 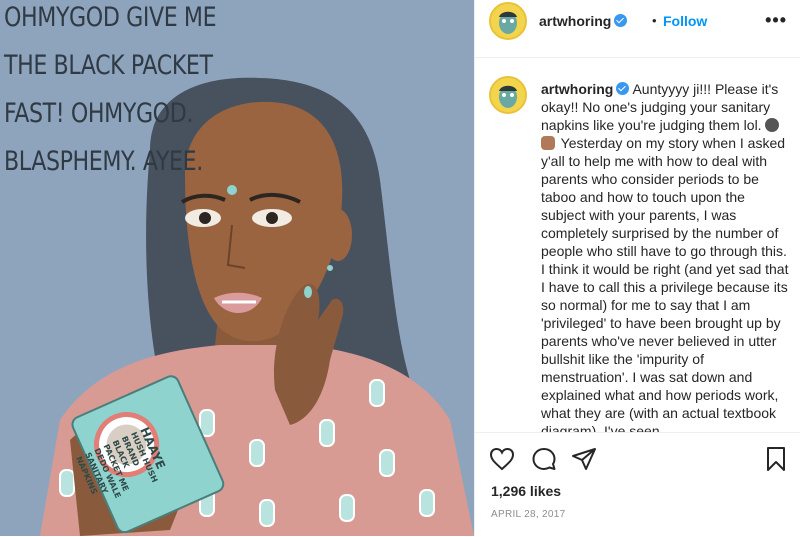 What do you see at coordinates (108, 65) in the screenshot?
I see `artwork-caption-line: THE BLACK PACKET` at bounding box center [108, 65].